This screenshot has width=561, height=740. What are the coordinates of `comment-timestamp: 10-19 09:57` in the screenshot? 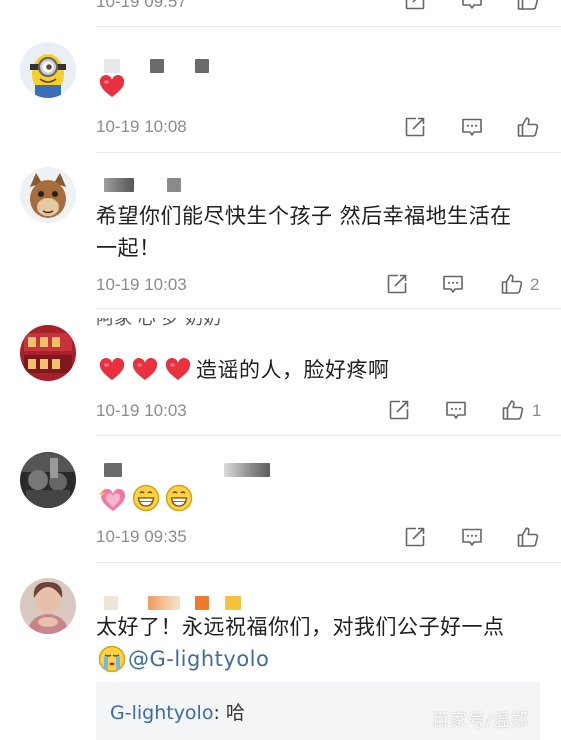 It's located at (141, 5).